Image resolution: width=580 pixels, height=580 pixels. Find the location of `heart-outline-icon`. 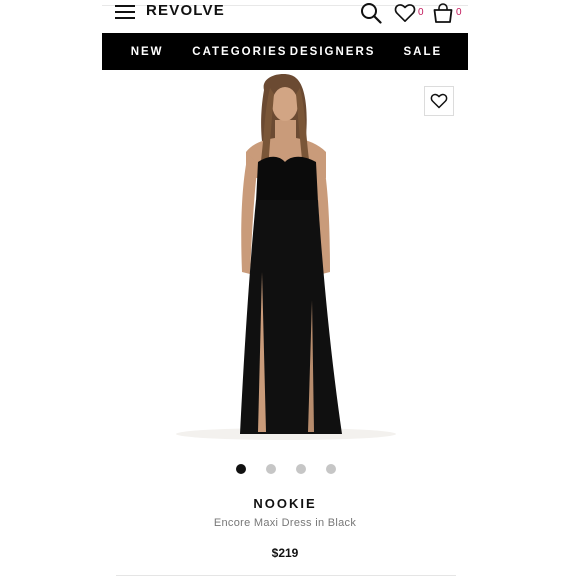

heart-outline-icon is located at coordinates (439, 101).